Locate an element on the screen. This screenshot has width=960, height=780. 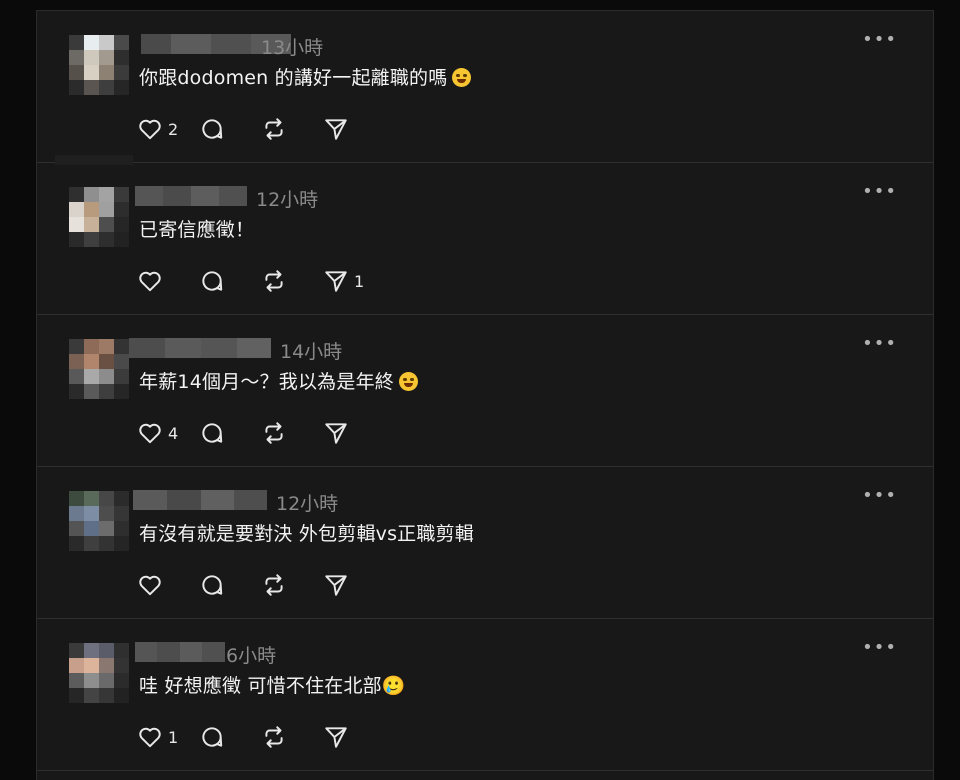
timestamp: 13小時 is located at coordinates (292, 48).